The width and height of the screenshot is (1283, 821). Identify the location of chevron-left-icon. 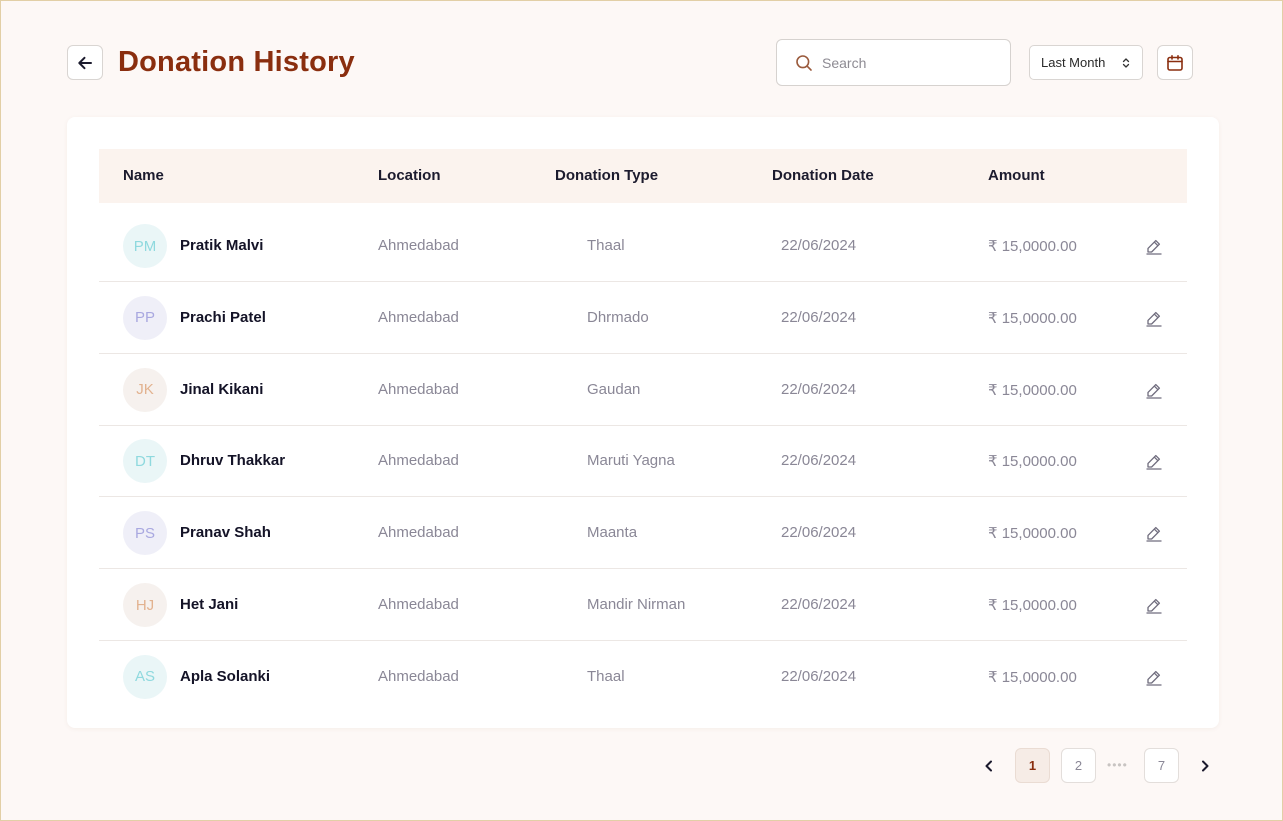
(988, 766).